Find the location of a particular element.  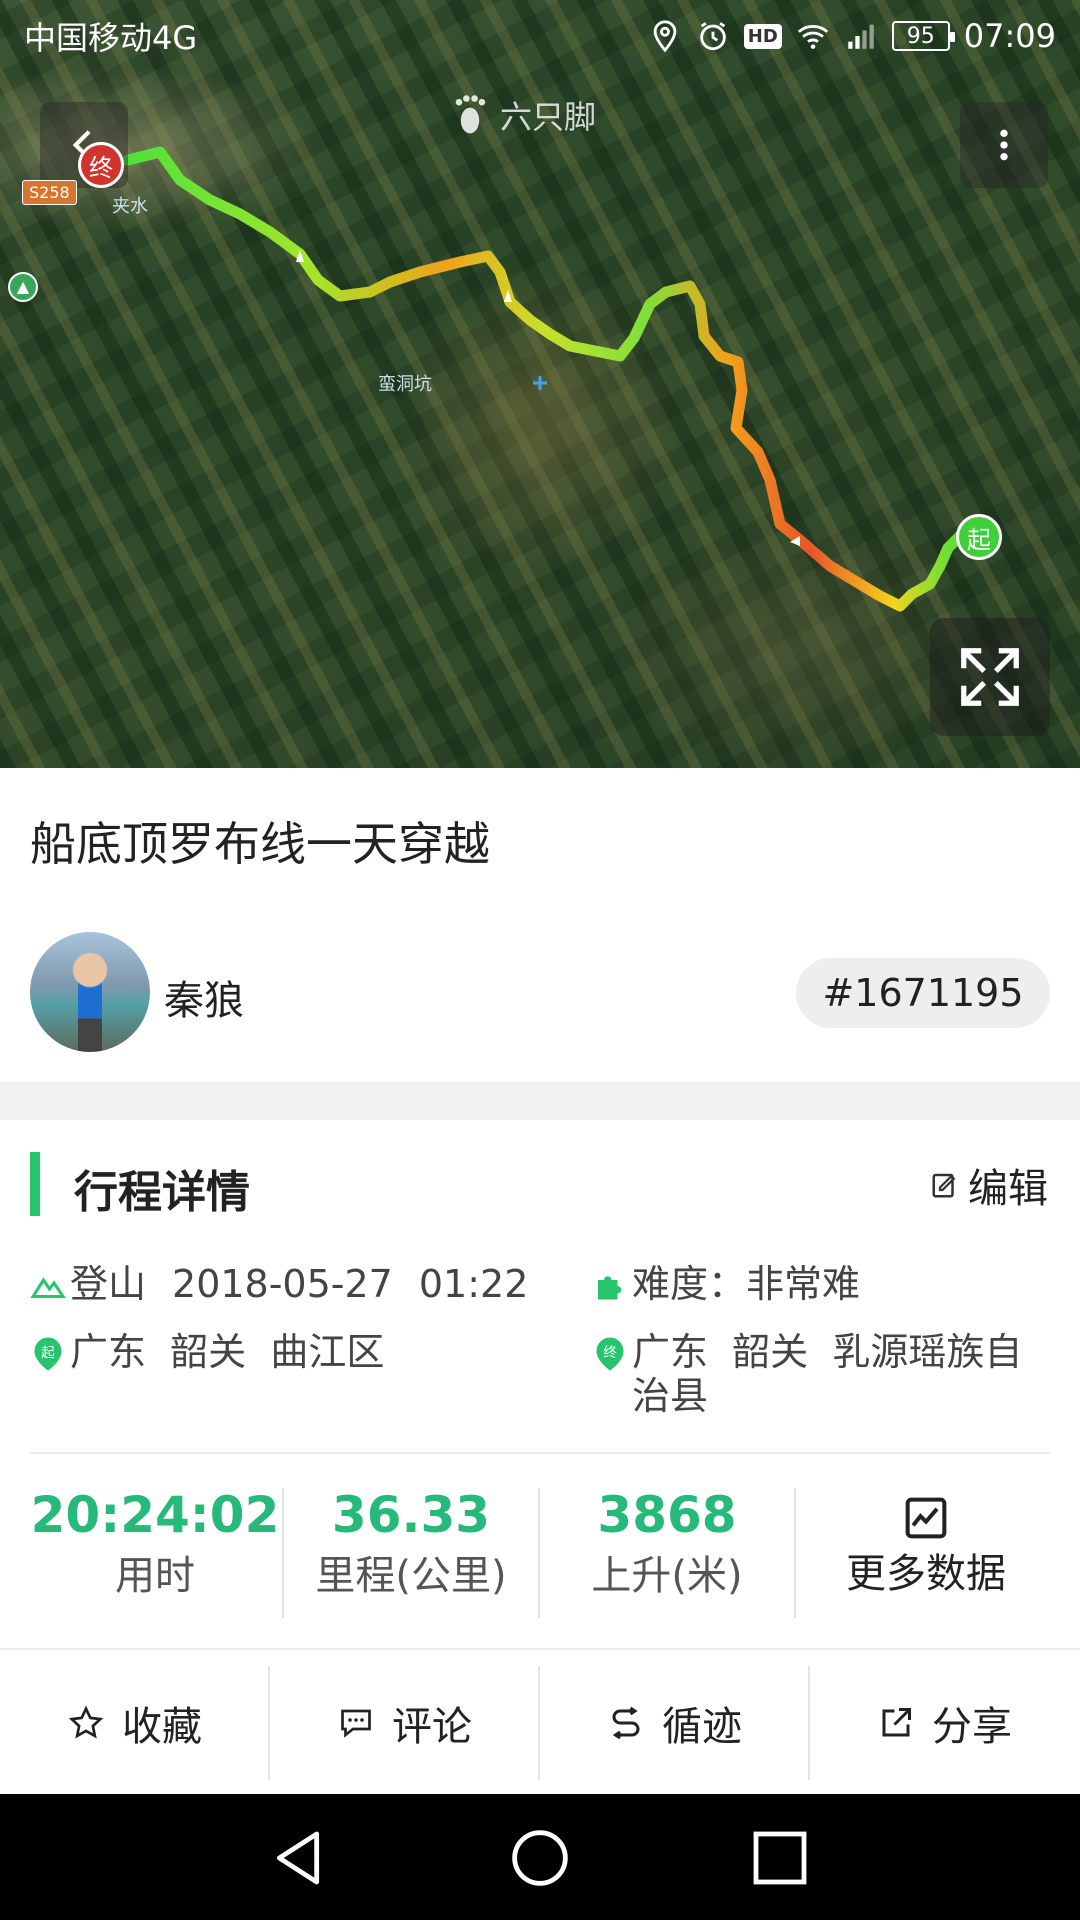

chart-line-icon is located at coordinates (926, 1518).